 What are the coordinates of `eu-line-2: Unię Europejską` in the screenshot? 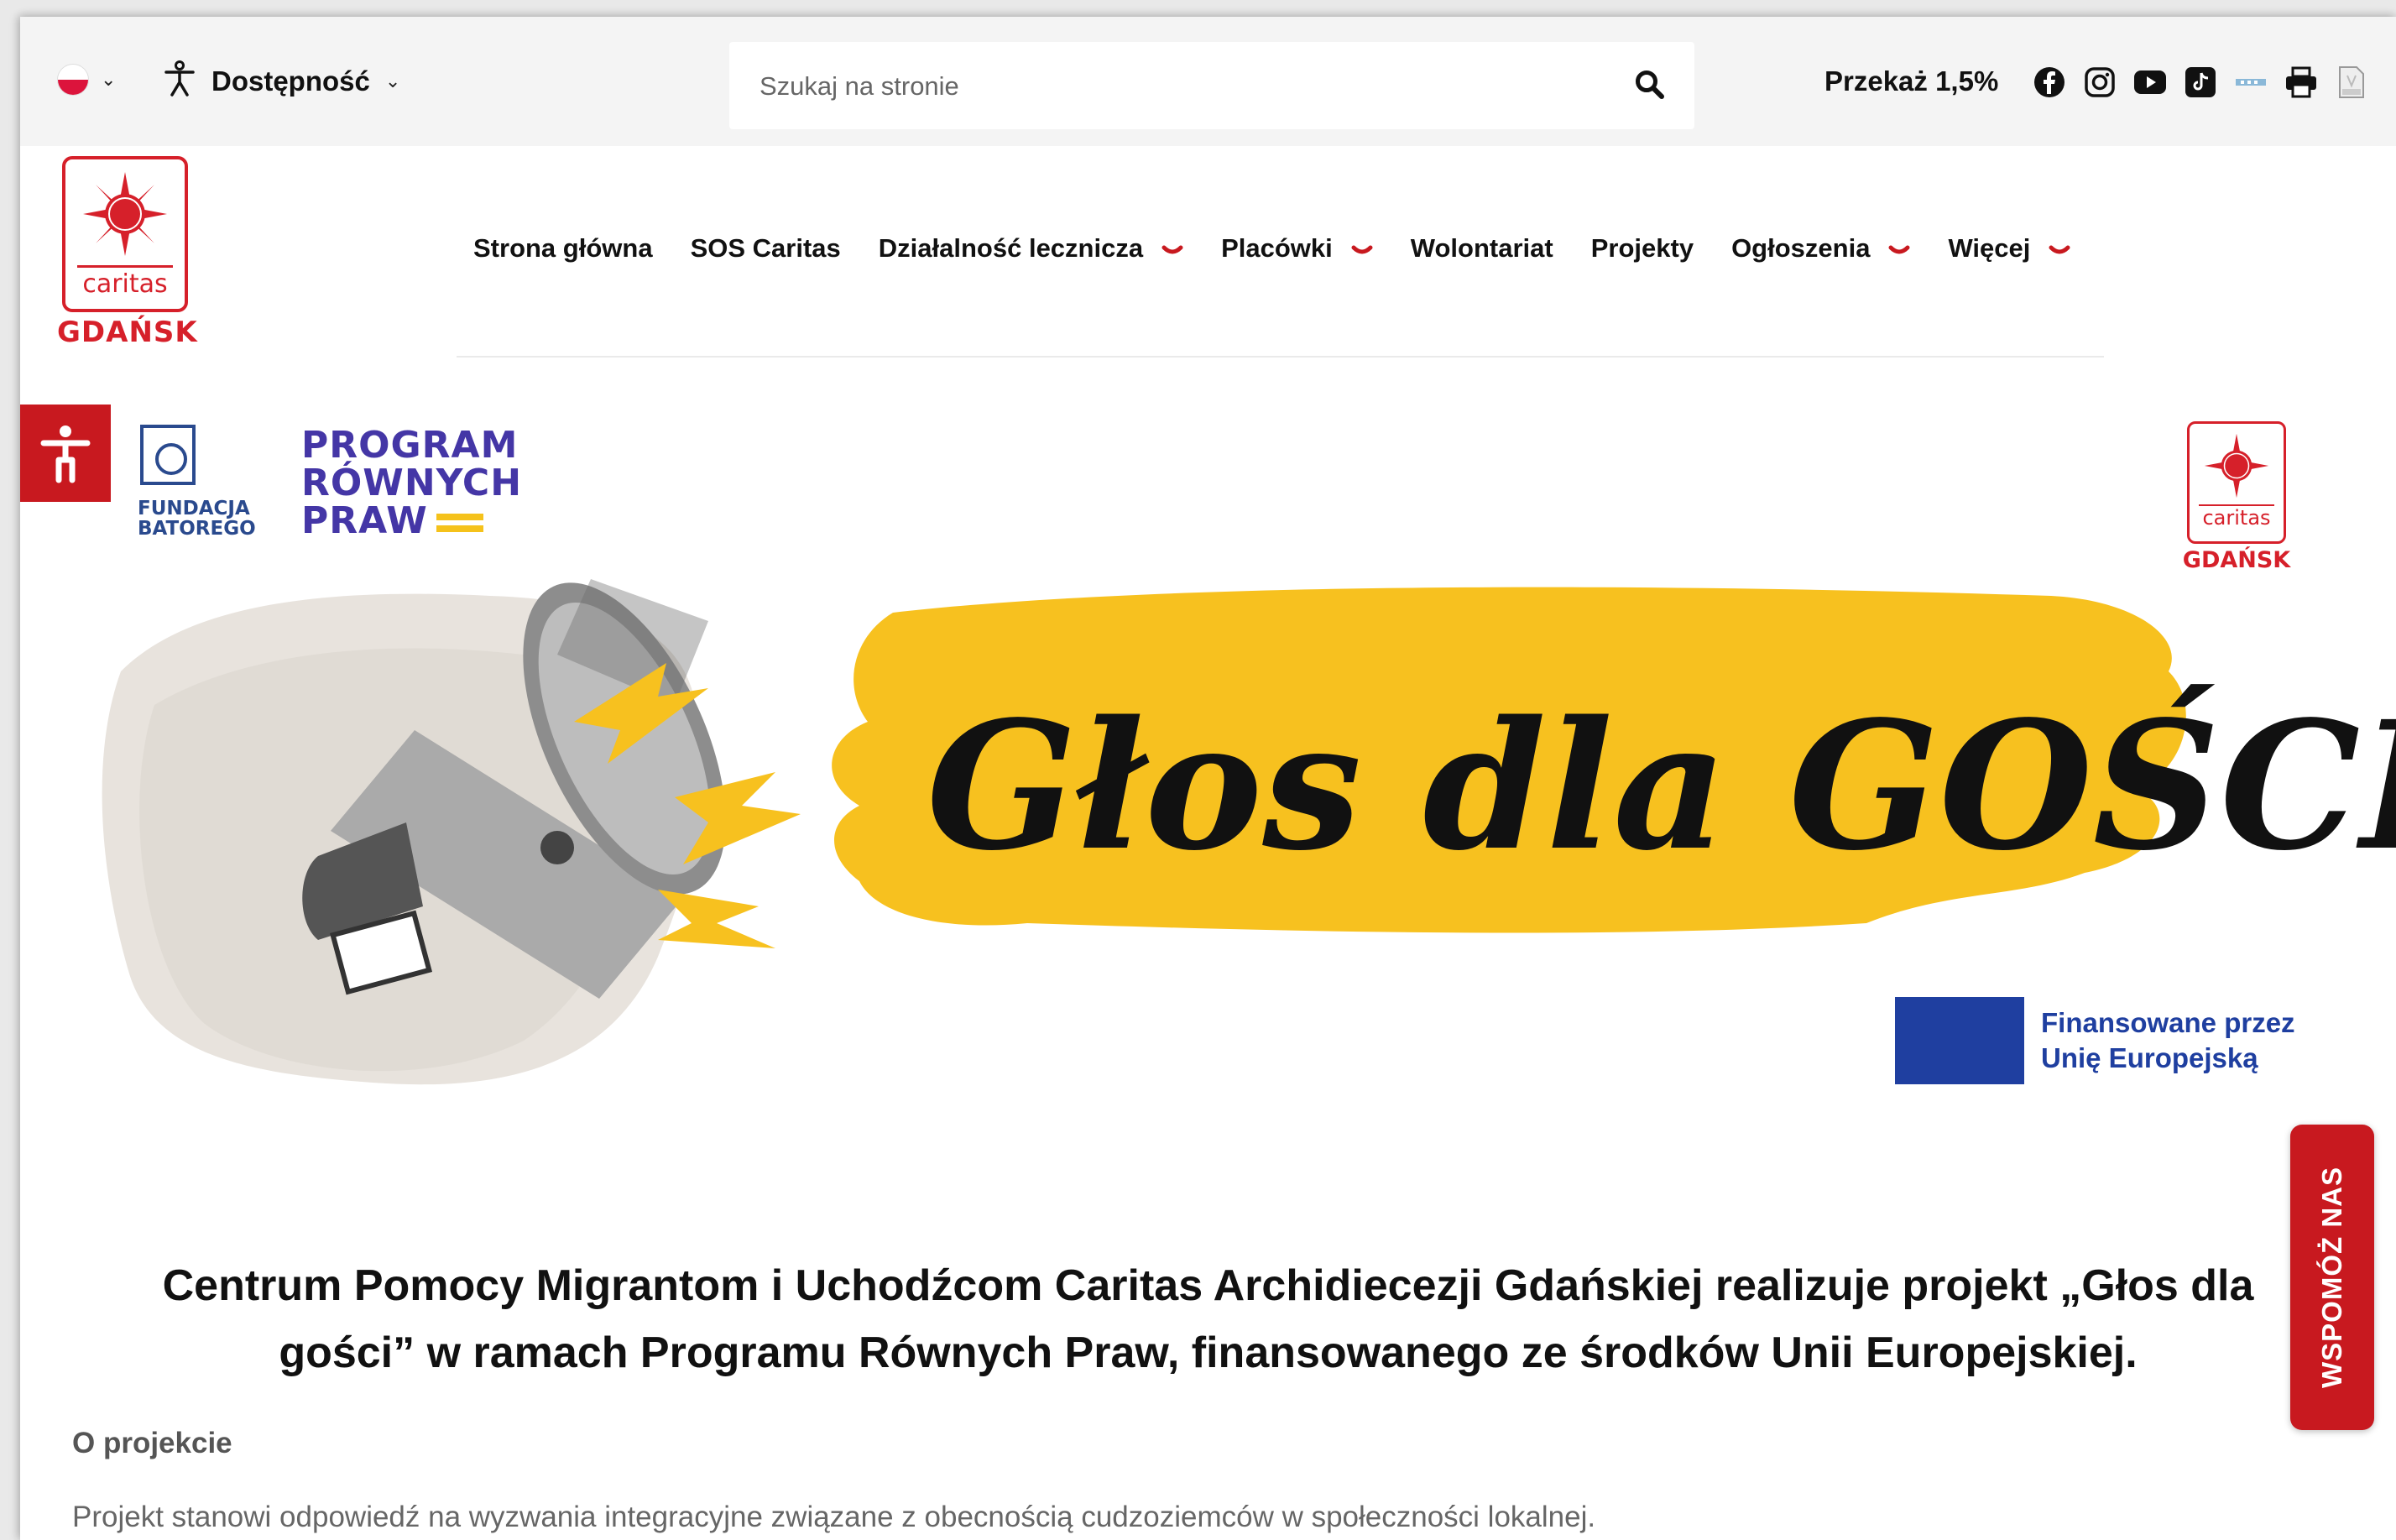 It's located at (2149, 1057).